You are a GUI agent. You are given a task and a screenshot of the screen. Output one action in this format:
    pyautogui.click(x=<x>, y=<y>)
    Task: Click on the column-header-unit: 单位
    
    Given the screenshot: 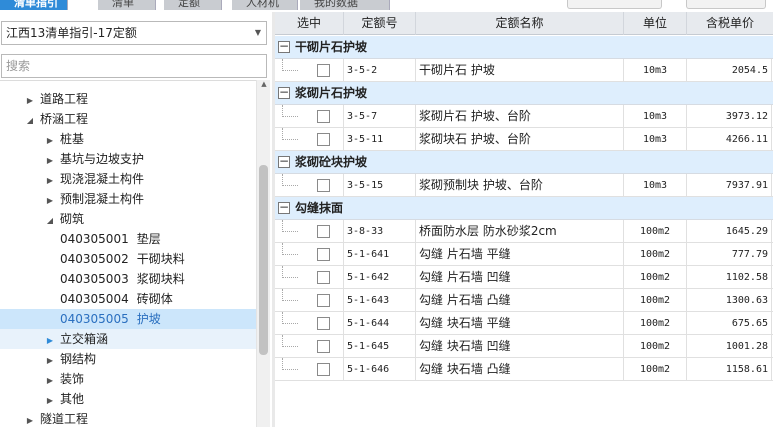 What is the action you would take?
    pyautogui.click(x=655, y=23)
    